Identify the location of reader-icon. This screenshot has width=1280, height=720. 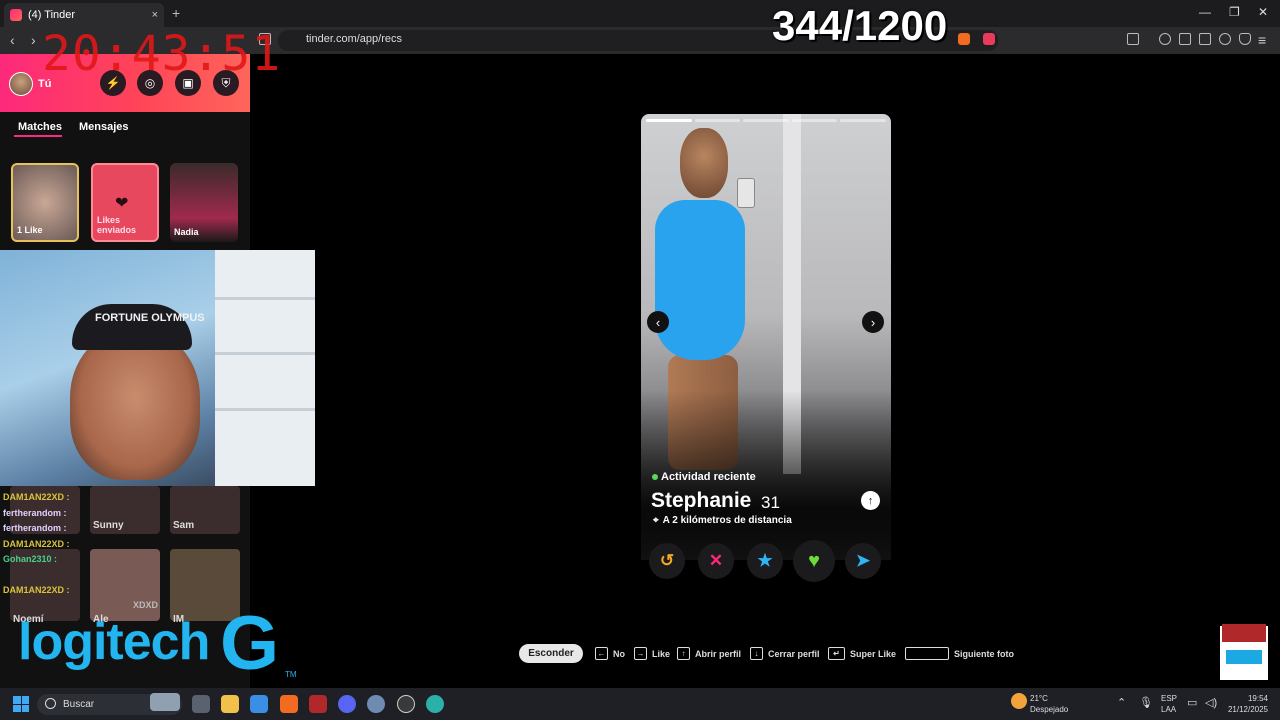
(1185, 39).